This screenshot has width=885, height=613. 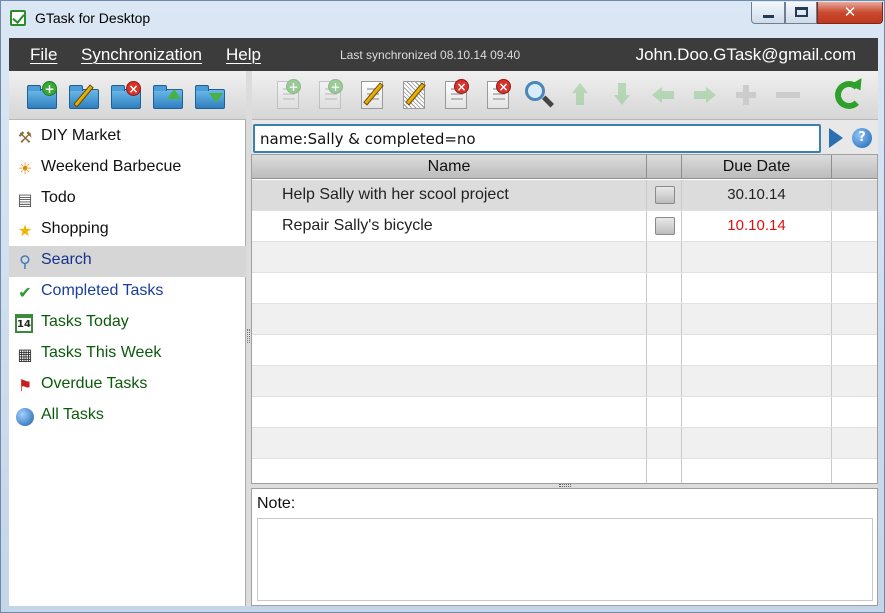 I want to click on export-list-button, so click(x=167, y=96).